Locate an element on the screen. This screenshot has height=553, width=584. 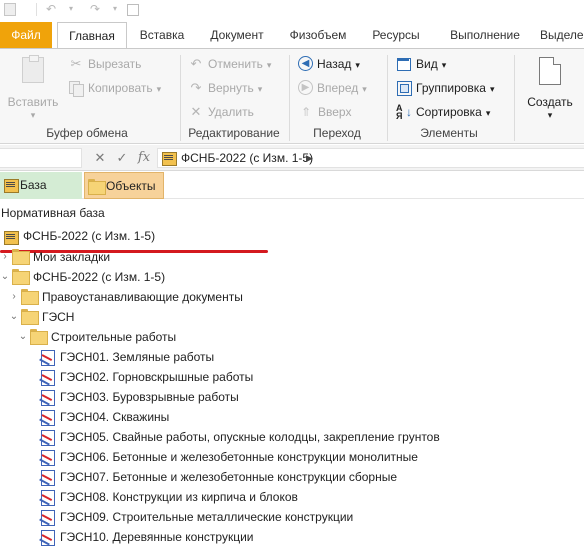
tab-insert: Вставка is located at coordinates (162, 35).